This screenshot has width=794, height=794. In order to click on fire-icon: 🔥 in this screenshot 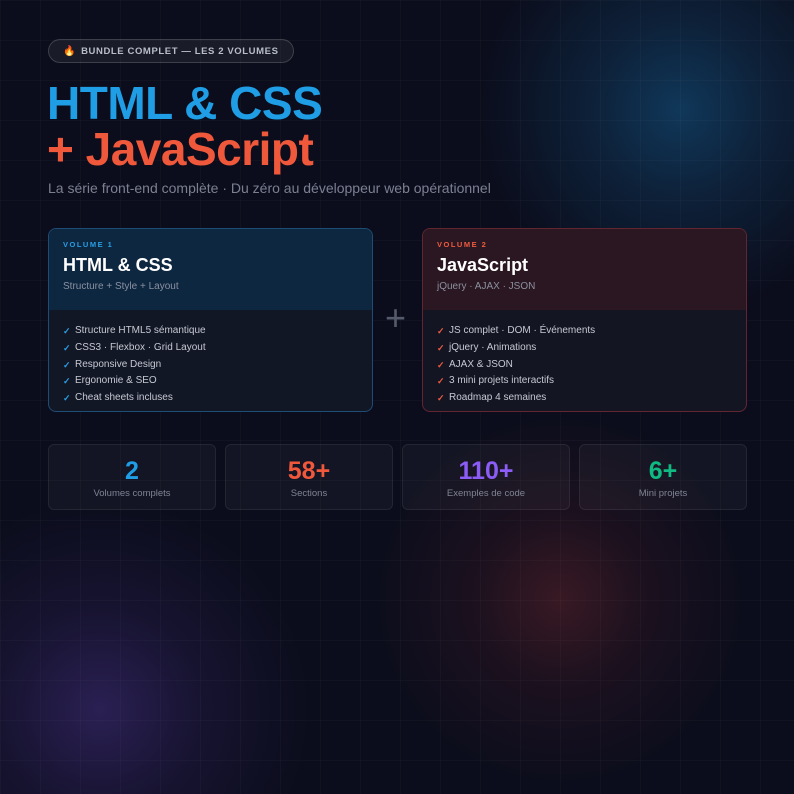, I will do `click(70, 51)`.